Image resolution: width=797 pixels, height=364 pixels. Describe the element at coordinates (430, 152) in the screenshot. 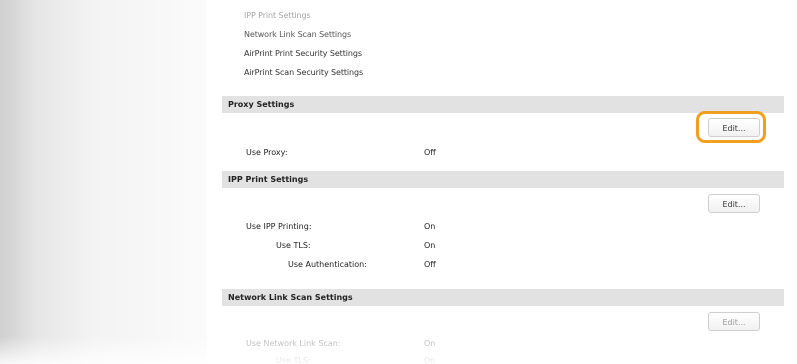

I see `use-proxy-value: Off` at that location.